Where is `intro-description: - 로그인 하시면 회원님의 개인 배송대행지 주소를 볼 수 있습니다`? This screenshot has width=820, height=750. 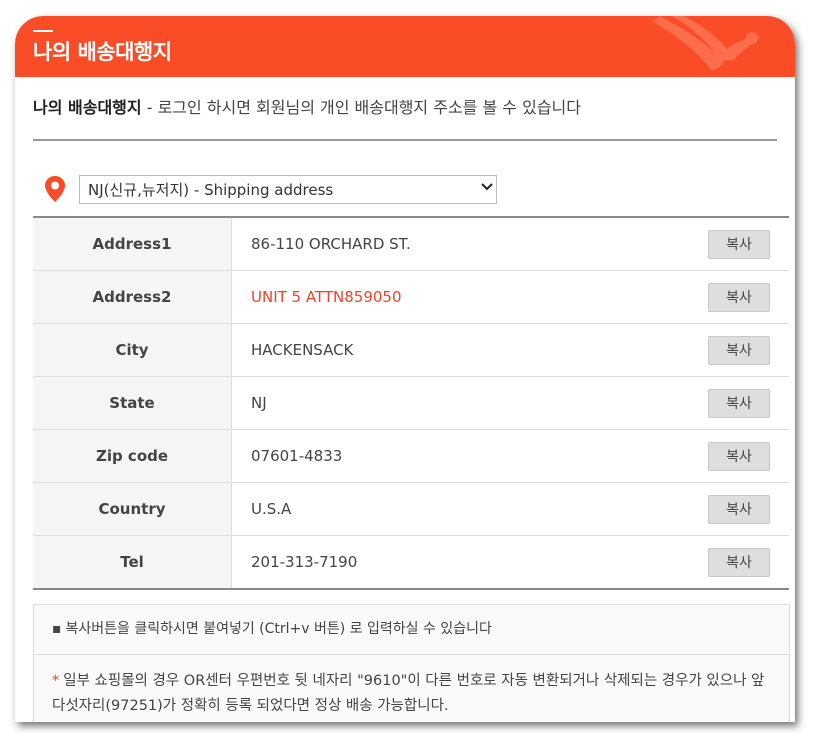
intro-description: - 로그인 하시면 회원님의 개인 배송대행지 주소를 볼 수 있습니다 is located at coordinates (361, 107).